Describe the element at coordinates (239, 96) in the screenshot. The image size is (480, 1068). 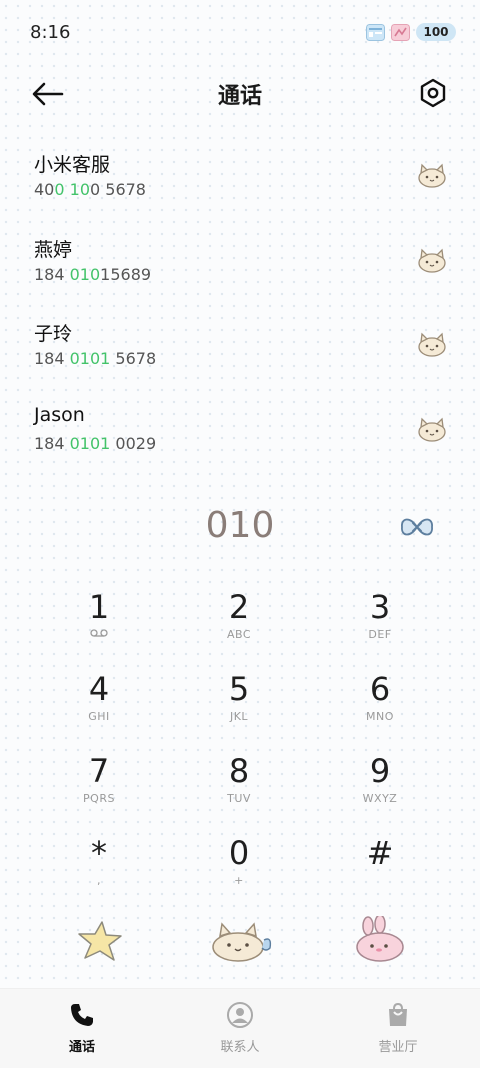
I see `page-title: 通话` at that location.